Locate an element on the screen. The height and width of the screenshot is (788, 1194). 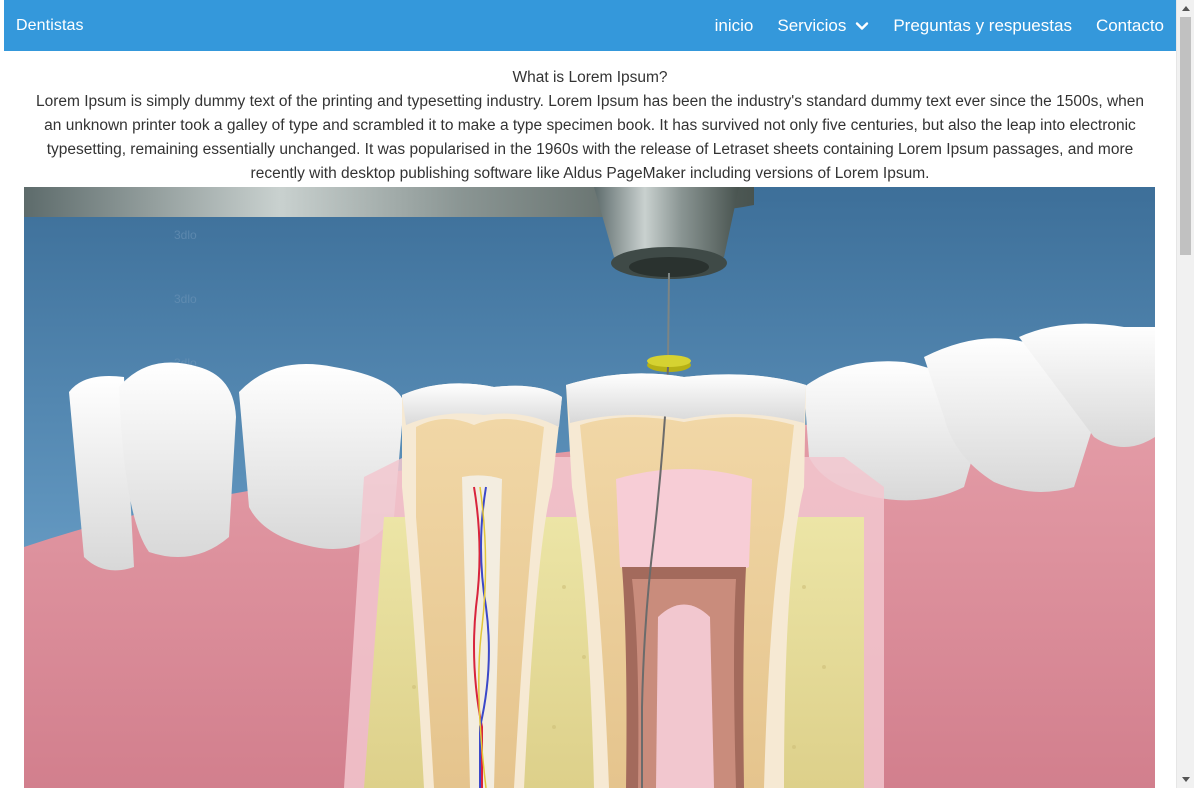
section-title: What is Lorem Ipsum? is located at coordinates (590, 77).